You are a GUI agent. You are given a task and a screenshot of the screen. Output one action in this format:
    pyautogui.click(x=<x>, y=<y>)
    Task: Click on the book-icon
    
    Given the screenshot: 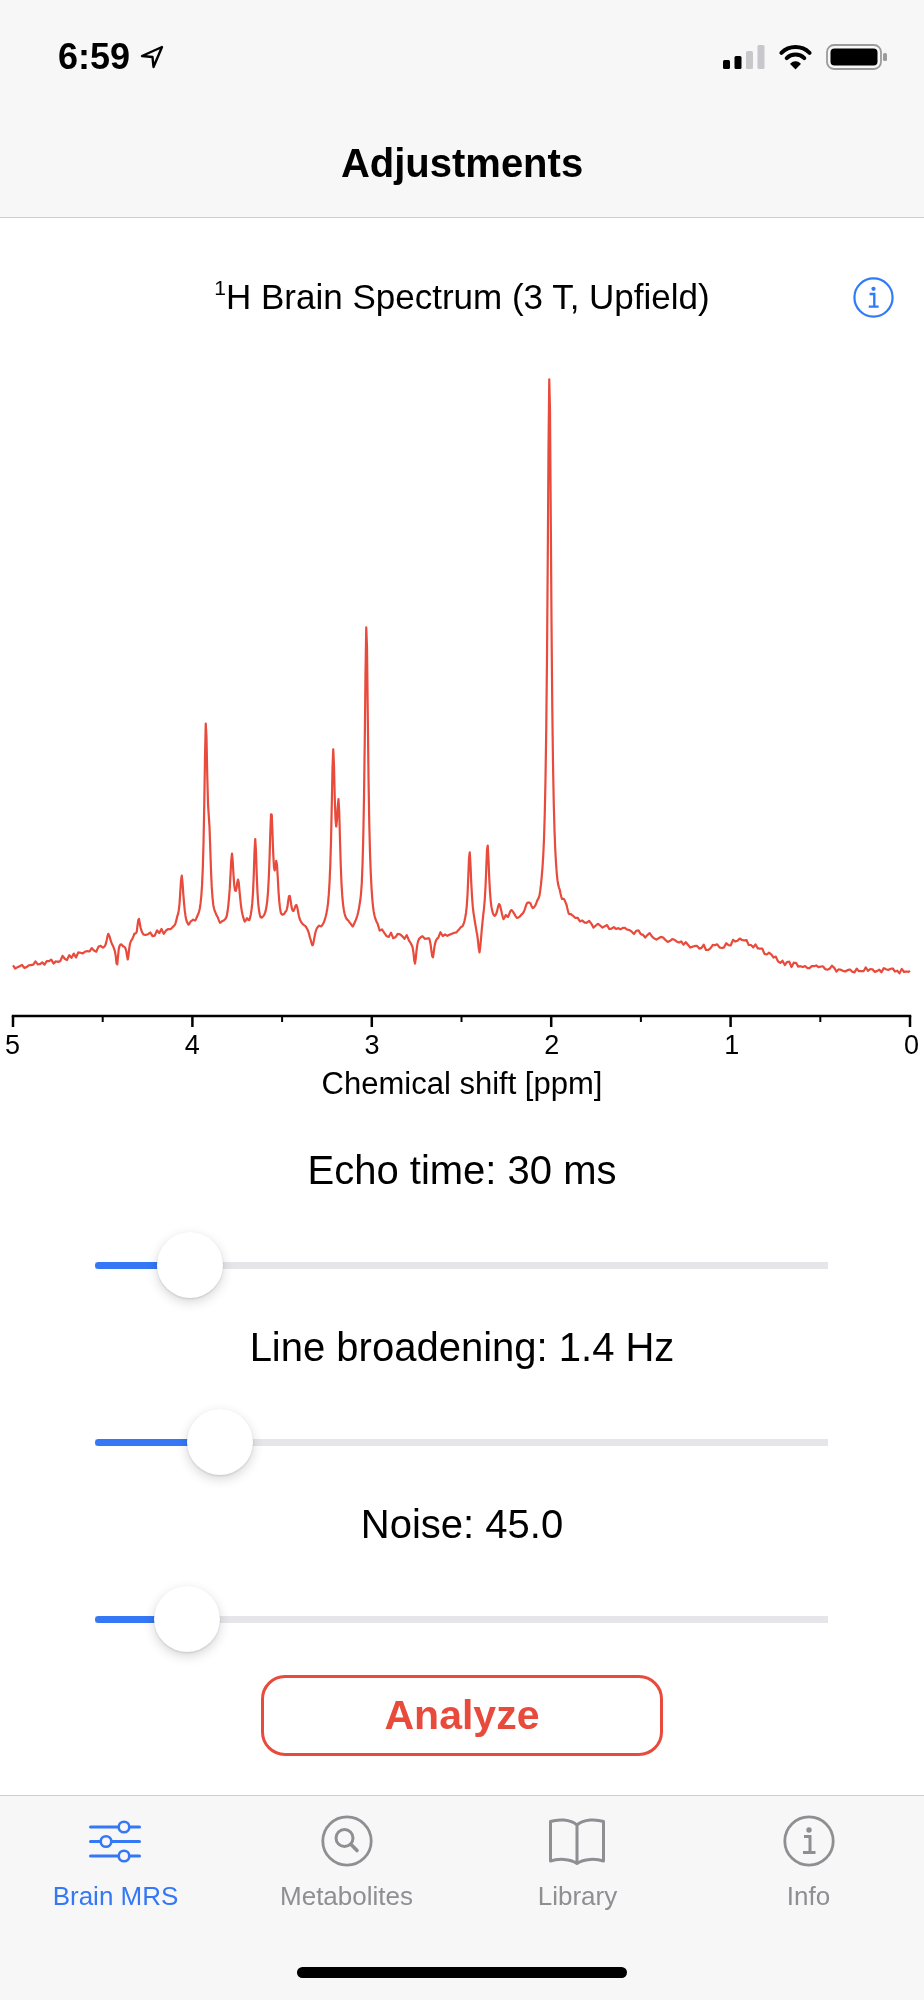 What is the action you would take?
    pyautogui.click(x=577, y=1841)
    